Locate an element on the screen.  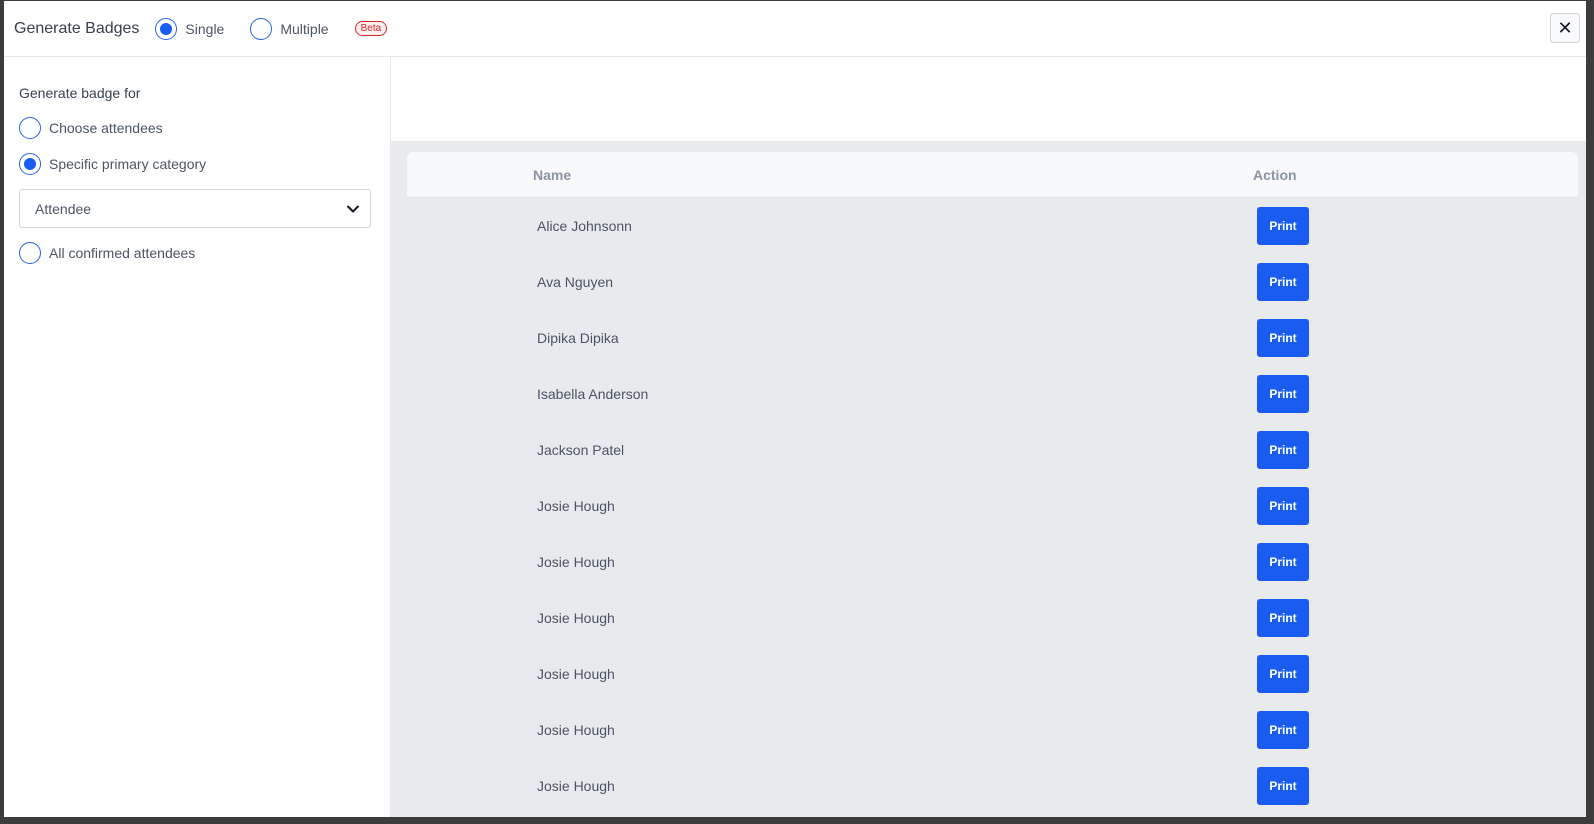
mode-multiple-label: Multiple is located at coordinates (304, 28).